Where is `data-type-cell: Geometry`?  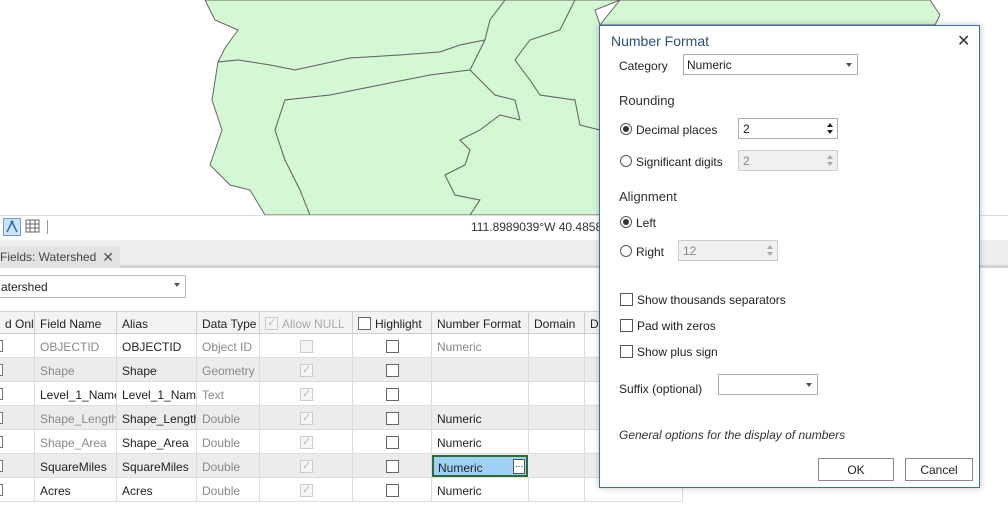
data-type-cell: Geometry is located at coordinates (228, 370).